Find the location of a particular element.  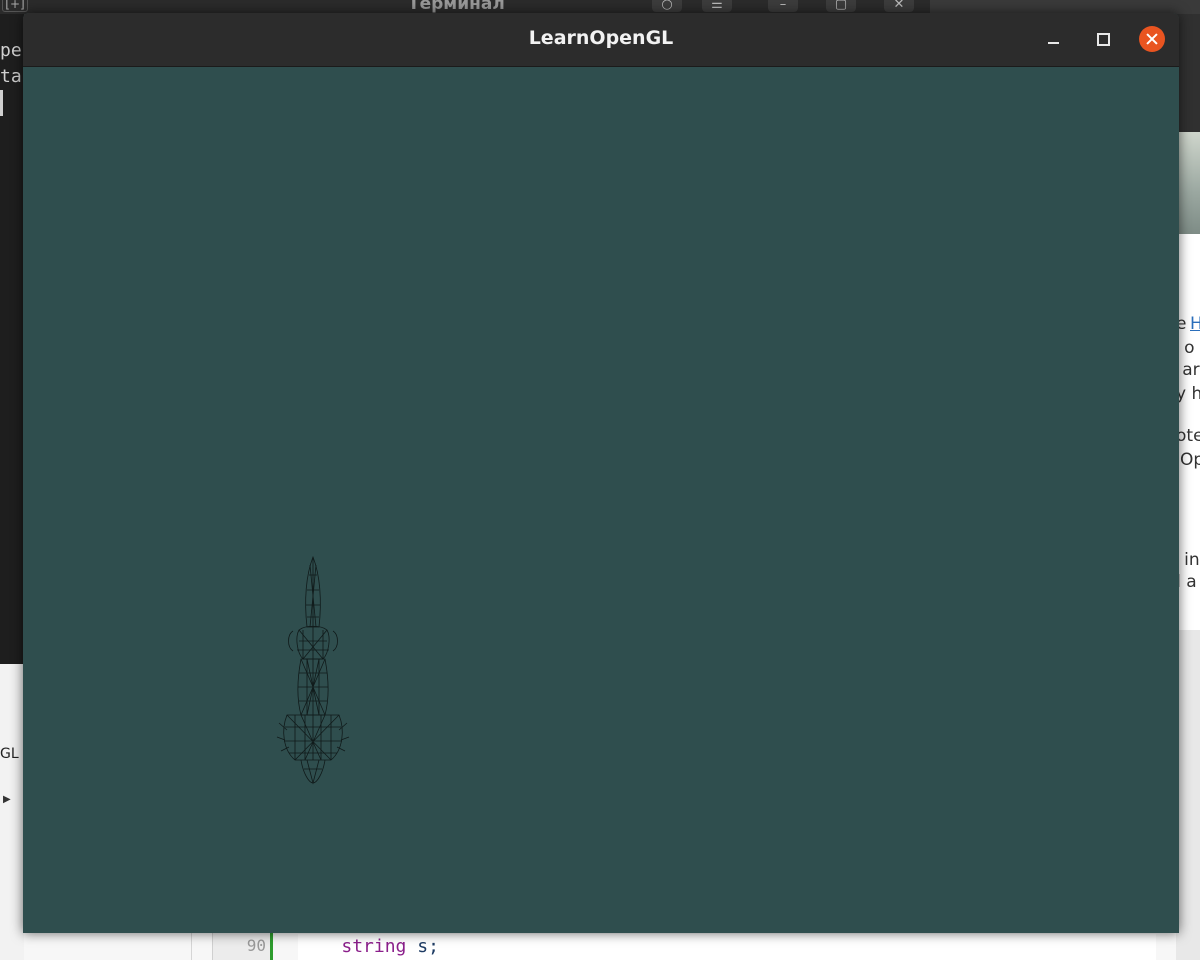

terminal-search-icon: ○ is located at coordinates (667, 6).